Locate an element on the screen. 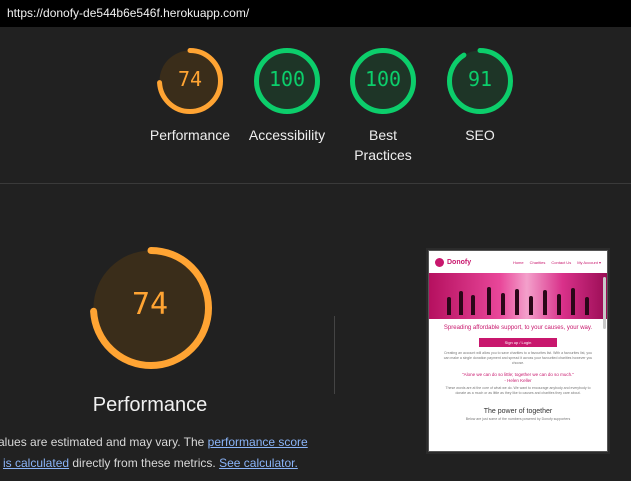 This screenshot has height=481, width=631. thumb-nav-item: Home is located at coordinates (518, 262).